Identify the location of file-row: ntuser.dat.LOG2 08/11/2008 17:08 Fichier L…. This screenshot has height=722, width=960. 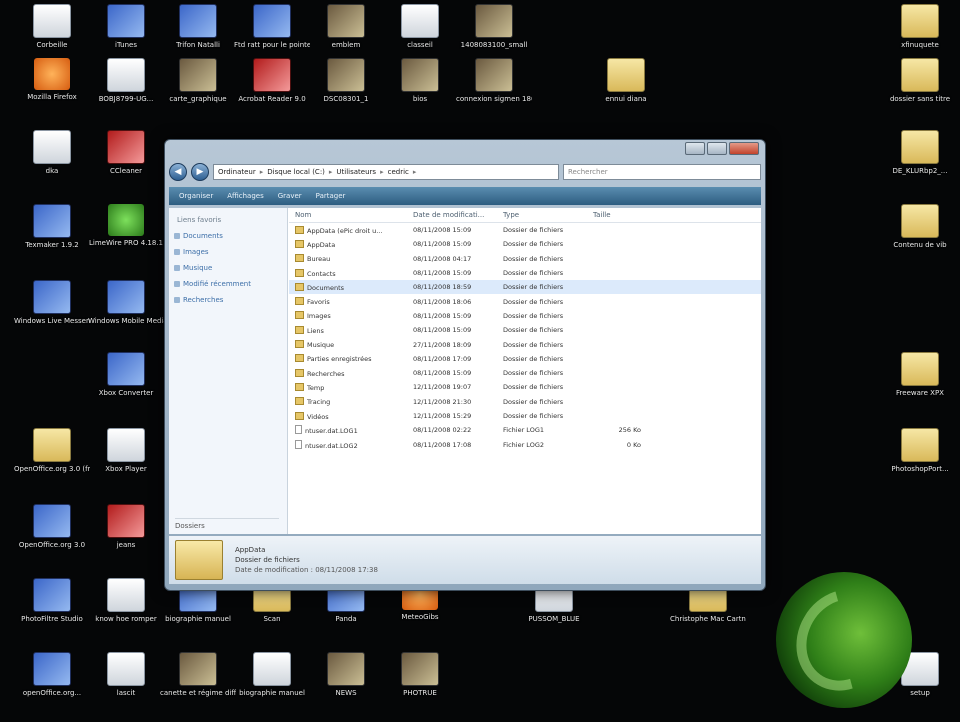
(525, 444).